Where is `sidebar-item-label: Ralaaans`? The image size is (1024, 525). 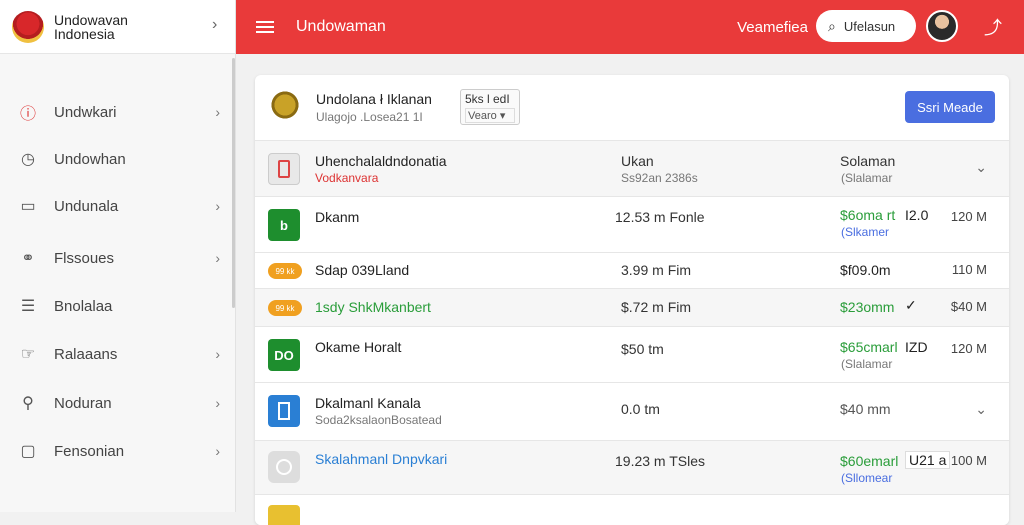 sidebar-item-label: Ralaaans is located at coordinates (86, 354).